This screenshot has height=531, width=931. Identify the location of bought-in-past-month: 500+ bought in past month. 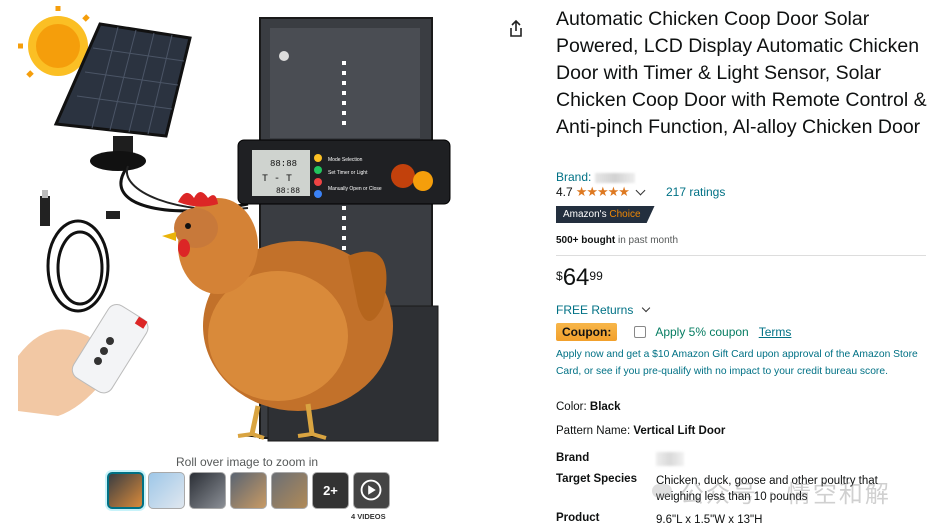
(617, 240).